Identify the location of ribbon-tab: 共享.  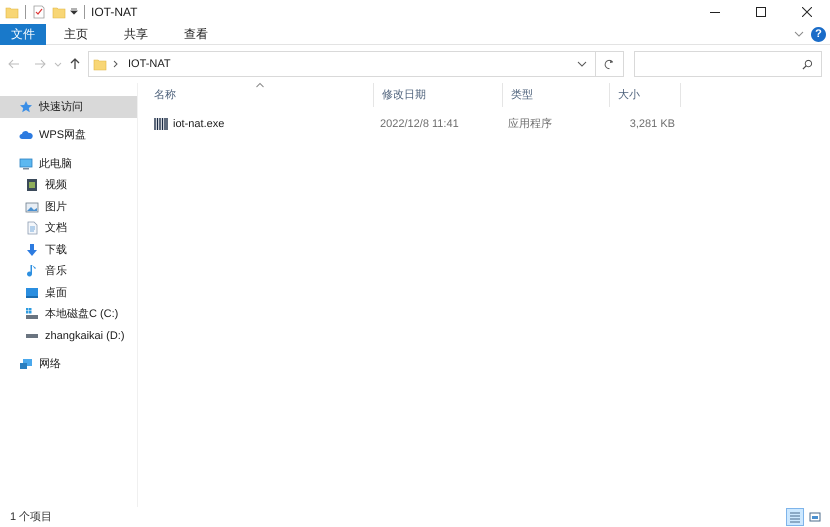
(136, 34).